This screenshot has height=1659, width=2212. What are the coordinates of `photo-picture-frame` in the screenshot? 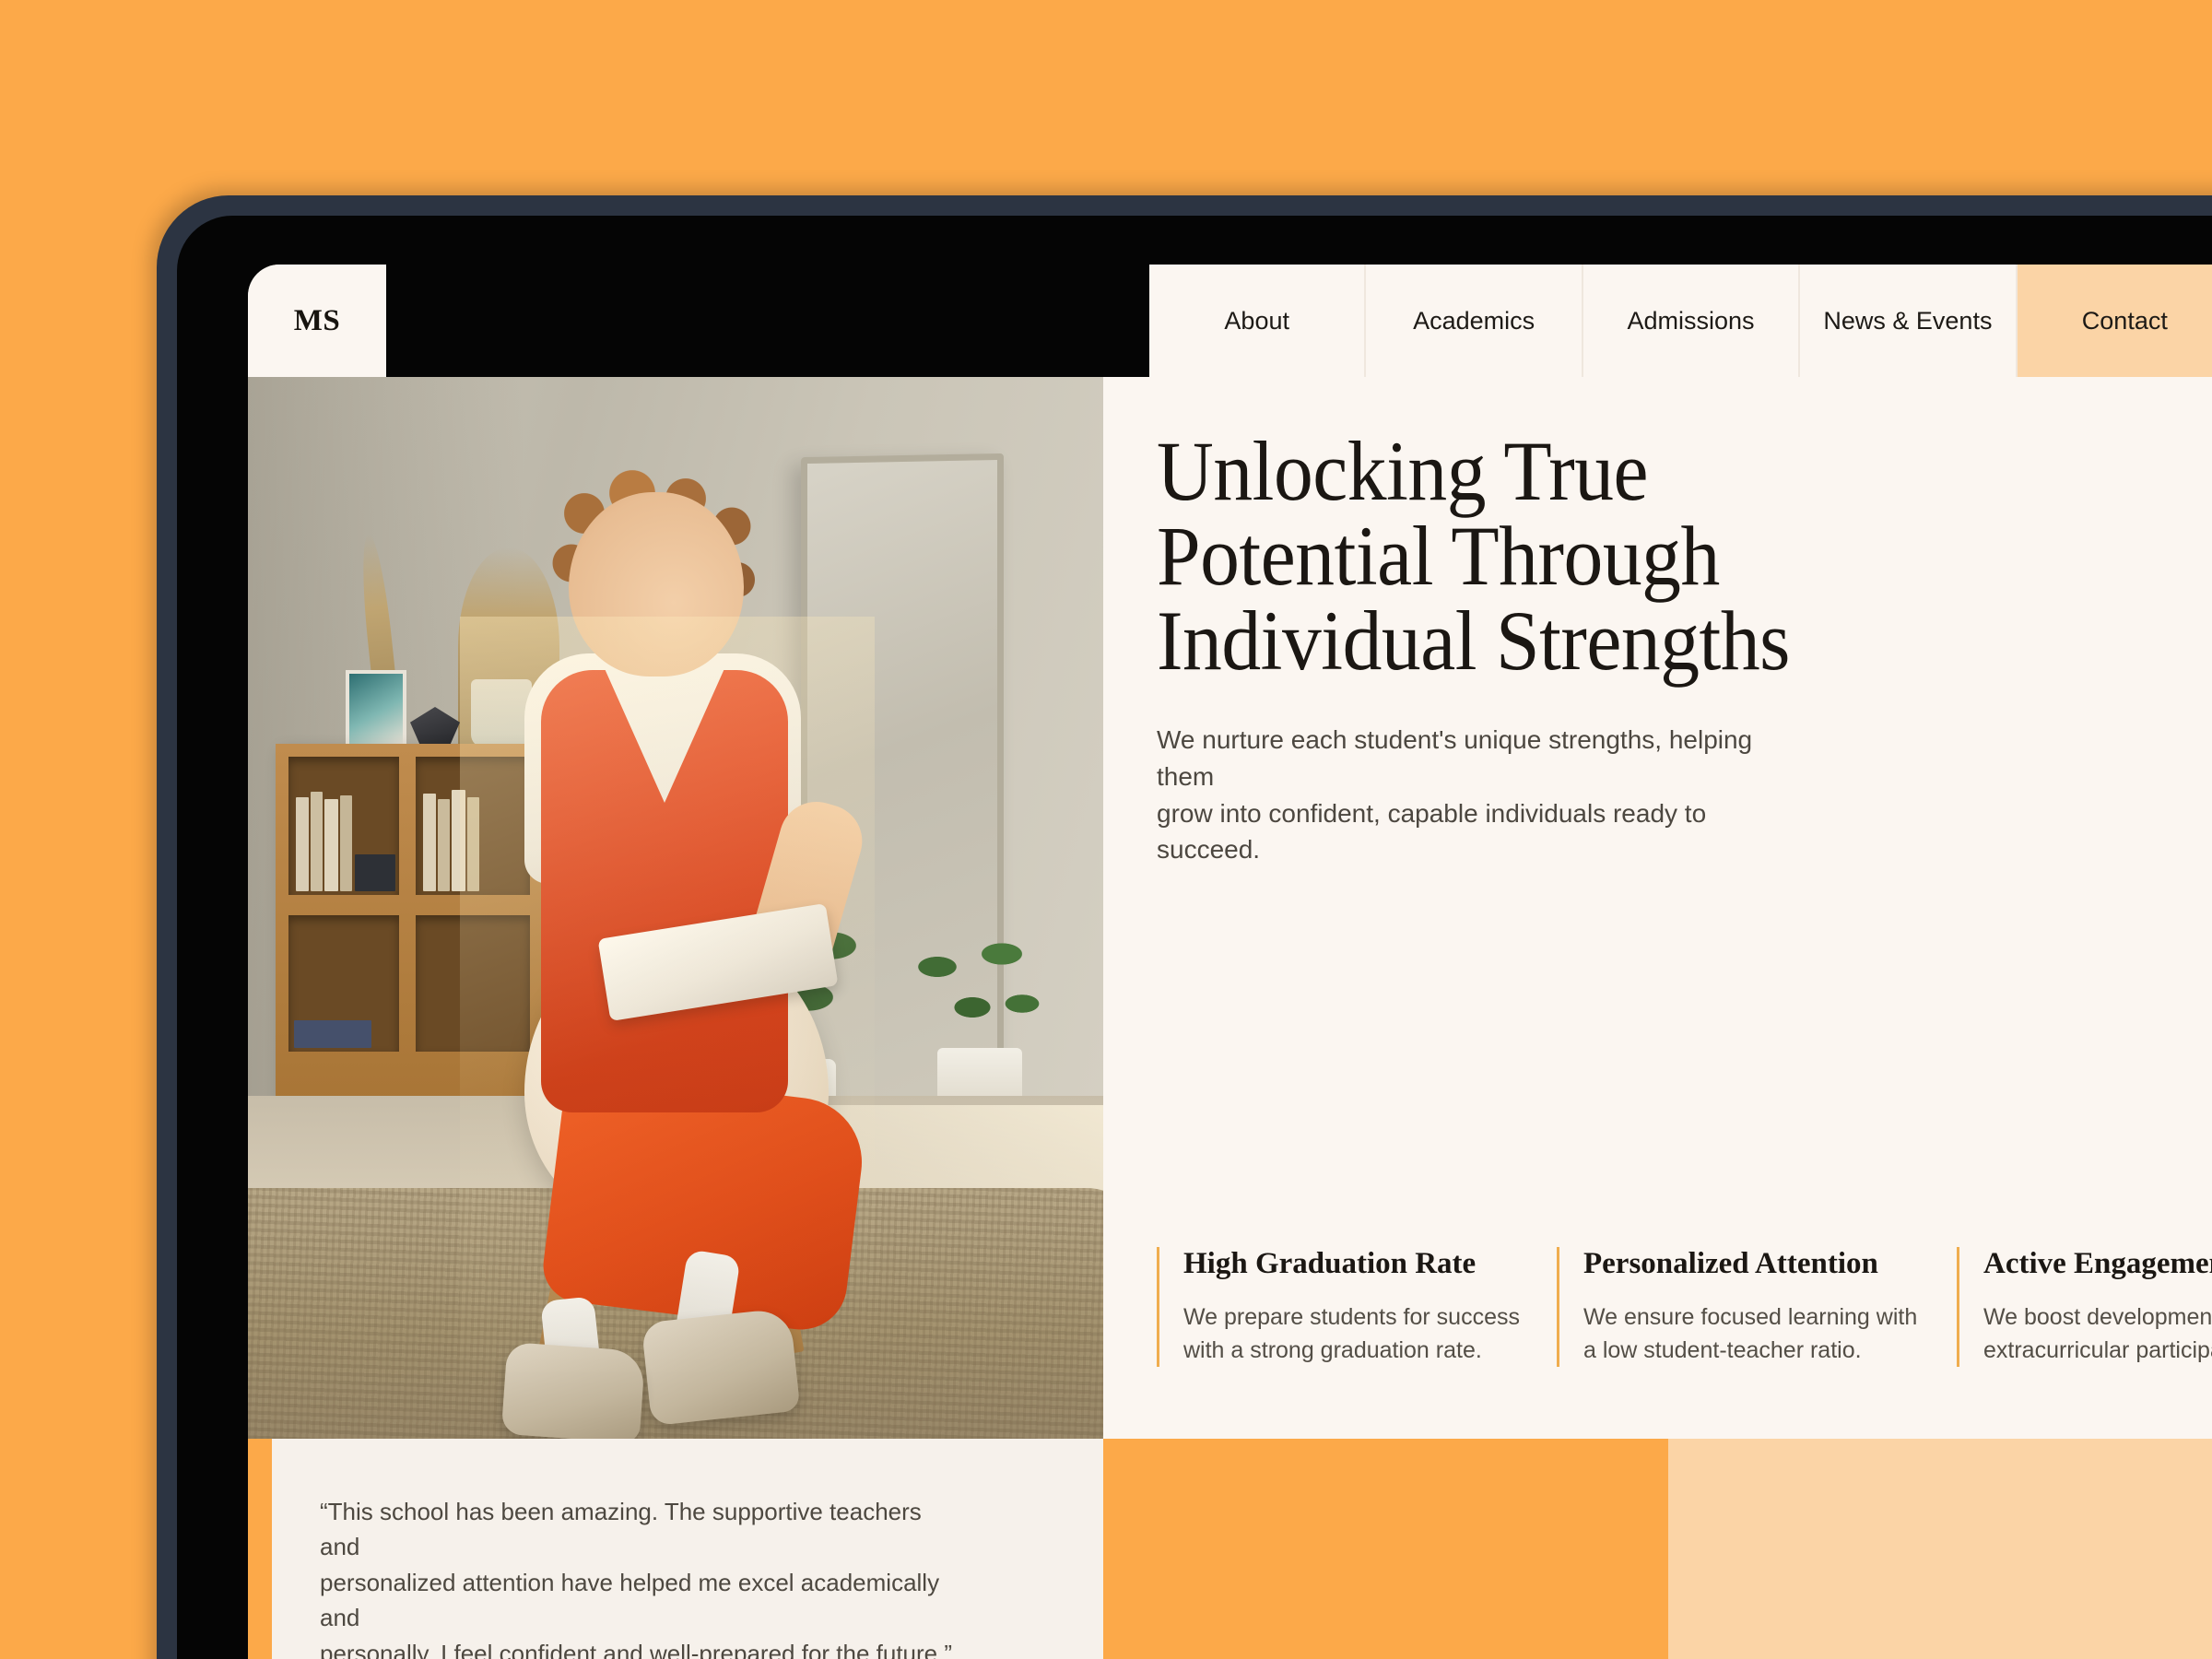 It's located at (376, 708).